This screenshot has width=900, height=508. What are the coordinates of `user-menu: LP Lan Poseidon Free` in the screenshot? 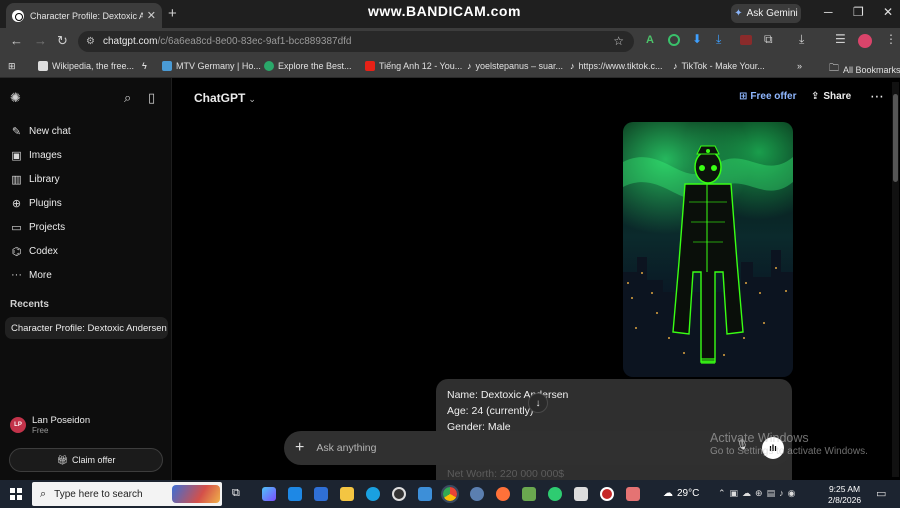 It's located at (50, 425).